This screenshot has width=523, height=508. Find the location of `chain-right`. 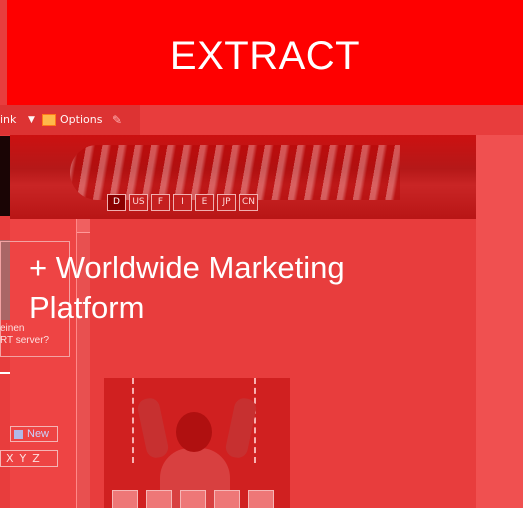

chain-right is located at coordinates (260, 420).